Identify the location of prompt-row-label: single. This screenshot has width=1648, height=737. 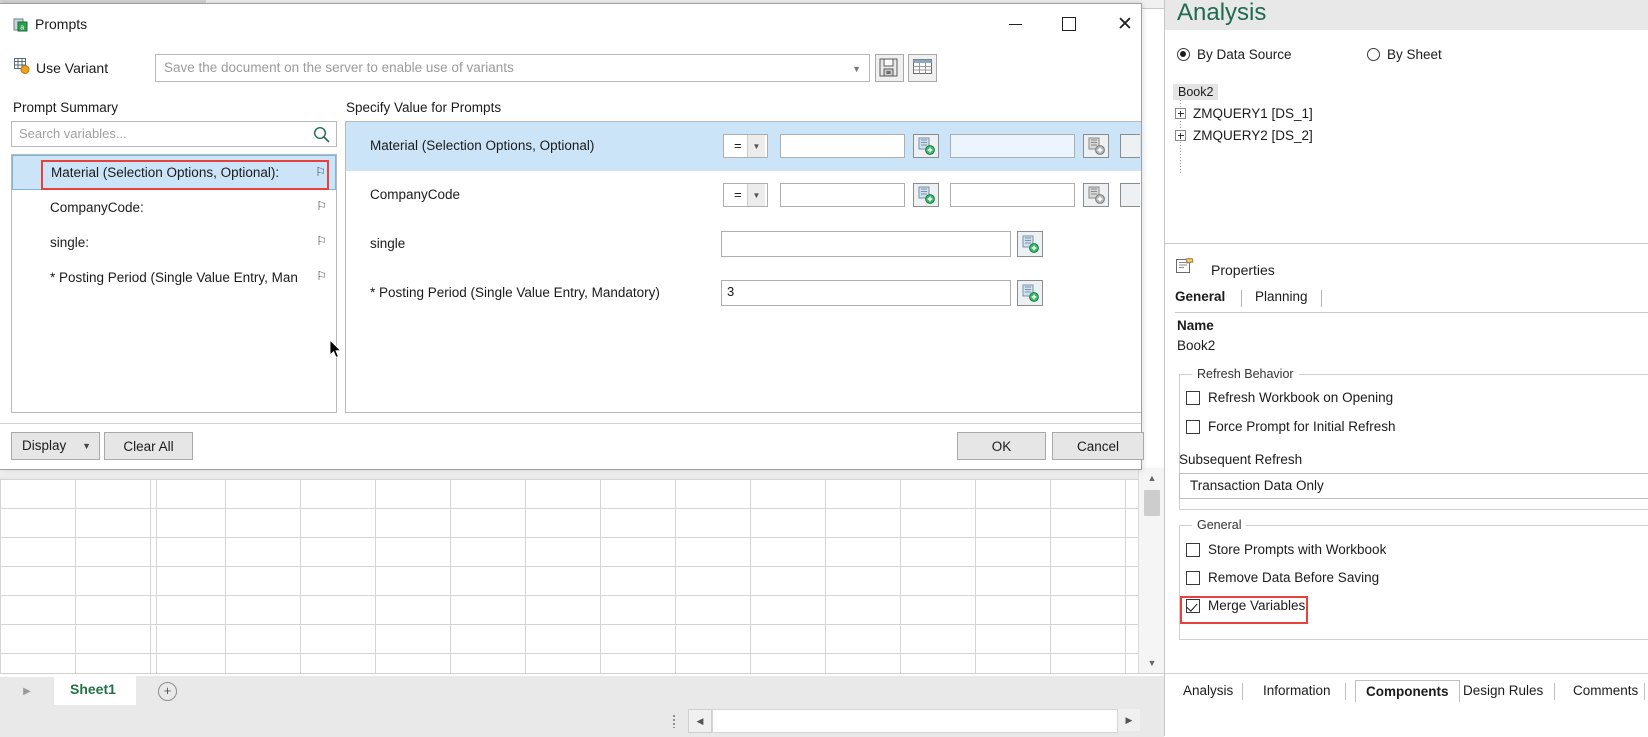
(388, 243).